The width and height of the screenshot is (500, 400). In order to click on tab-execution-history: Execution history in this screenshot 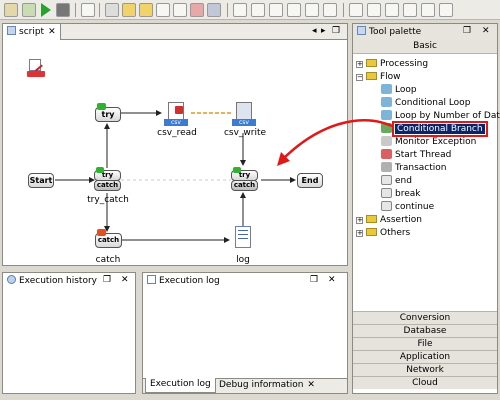, I will do `click(69, 281)`.